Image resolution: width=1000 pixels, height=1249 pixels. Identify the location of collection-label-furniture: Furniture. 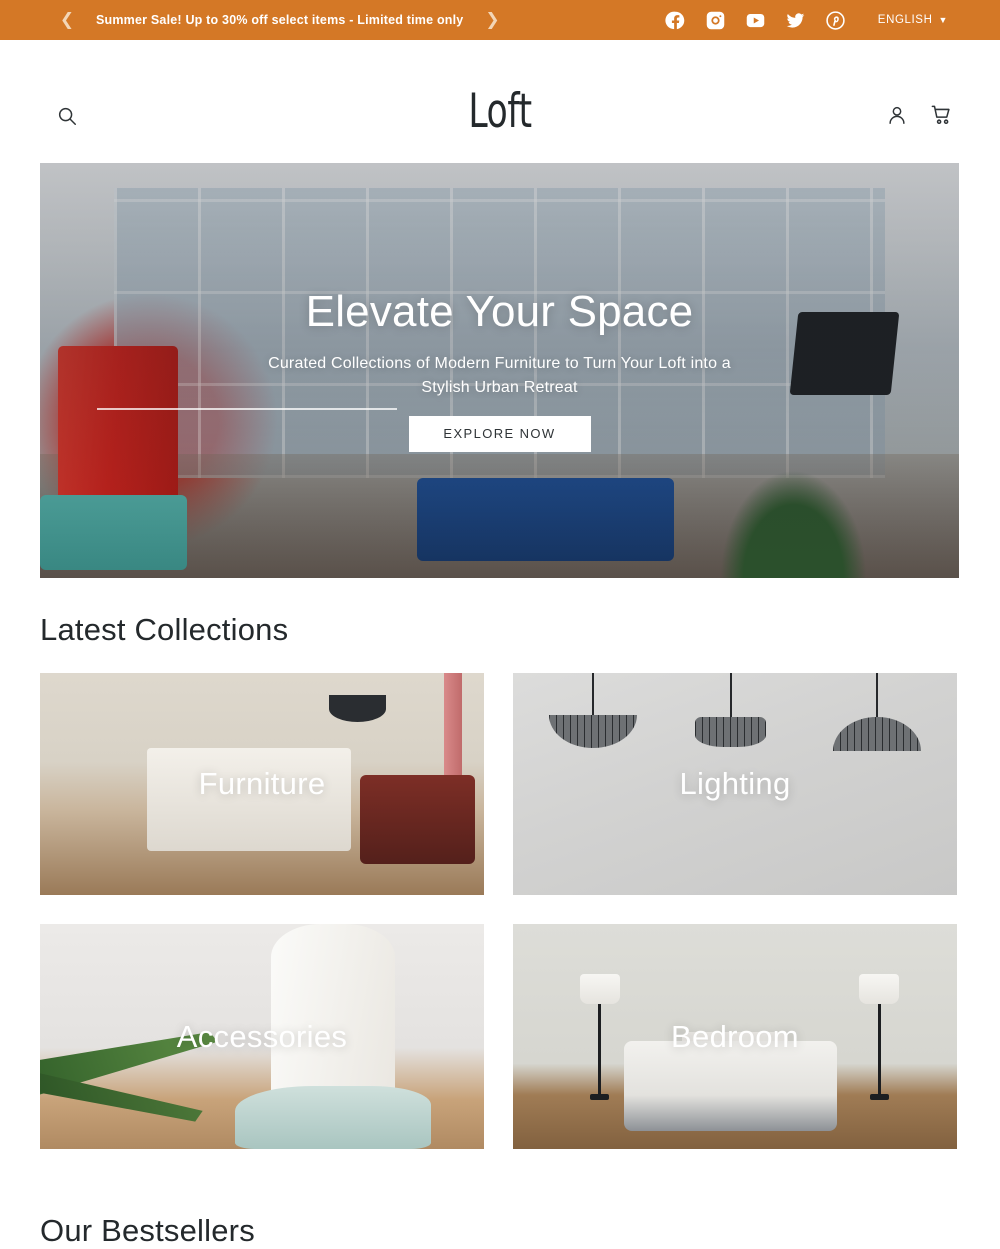
(262, 783).